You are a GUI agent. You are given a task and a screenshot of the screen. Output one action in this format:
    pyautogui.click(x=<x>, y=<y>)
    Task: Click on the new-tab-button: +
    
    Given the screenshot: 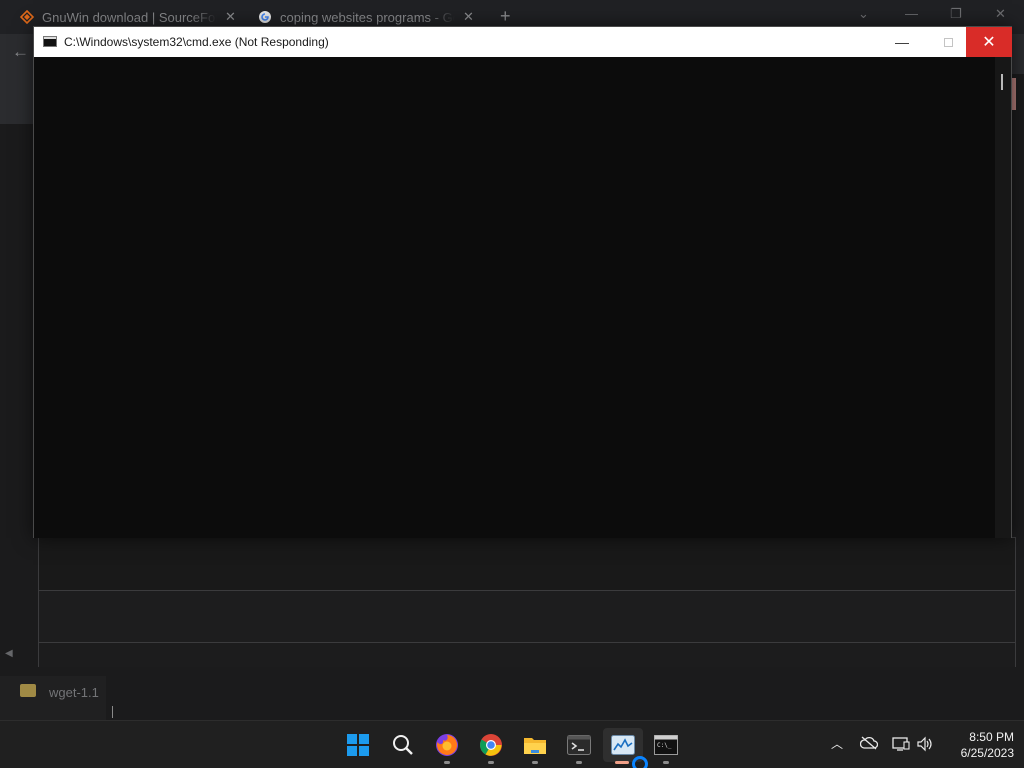 What is the action you would take?
    pyautogui.click(x=505, y=16)
    